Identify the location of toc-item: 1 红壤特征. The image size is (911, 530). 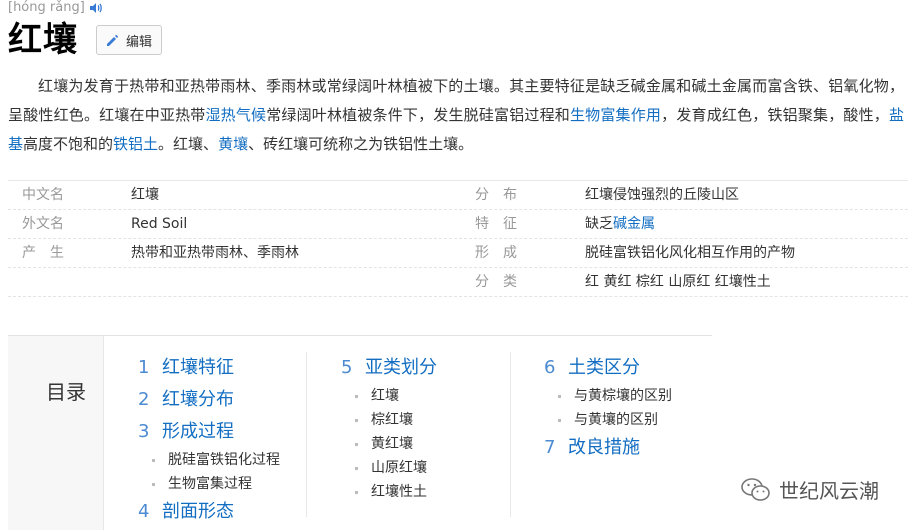
(209, 368).